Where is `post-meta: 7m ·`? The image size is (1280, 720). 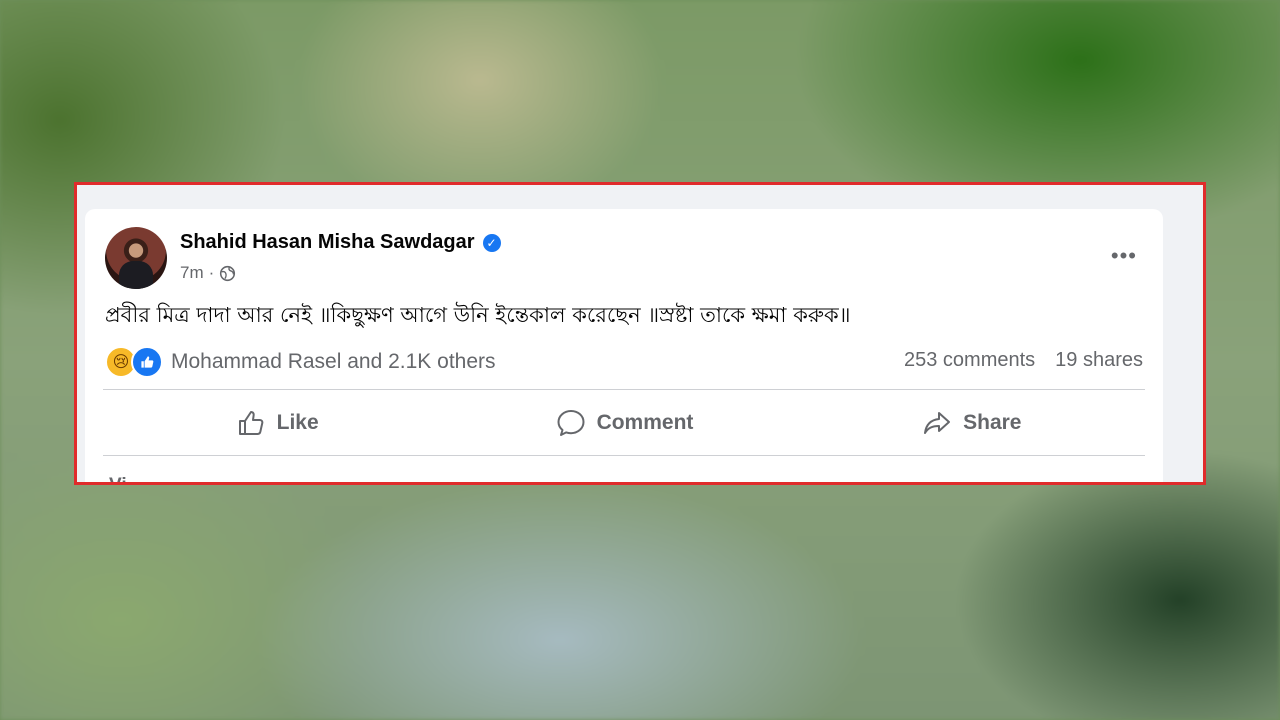
post-meta: 7m · is located at coordinates (208, 273).